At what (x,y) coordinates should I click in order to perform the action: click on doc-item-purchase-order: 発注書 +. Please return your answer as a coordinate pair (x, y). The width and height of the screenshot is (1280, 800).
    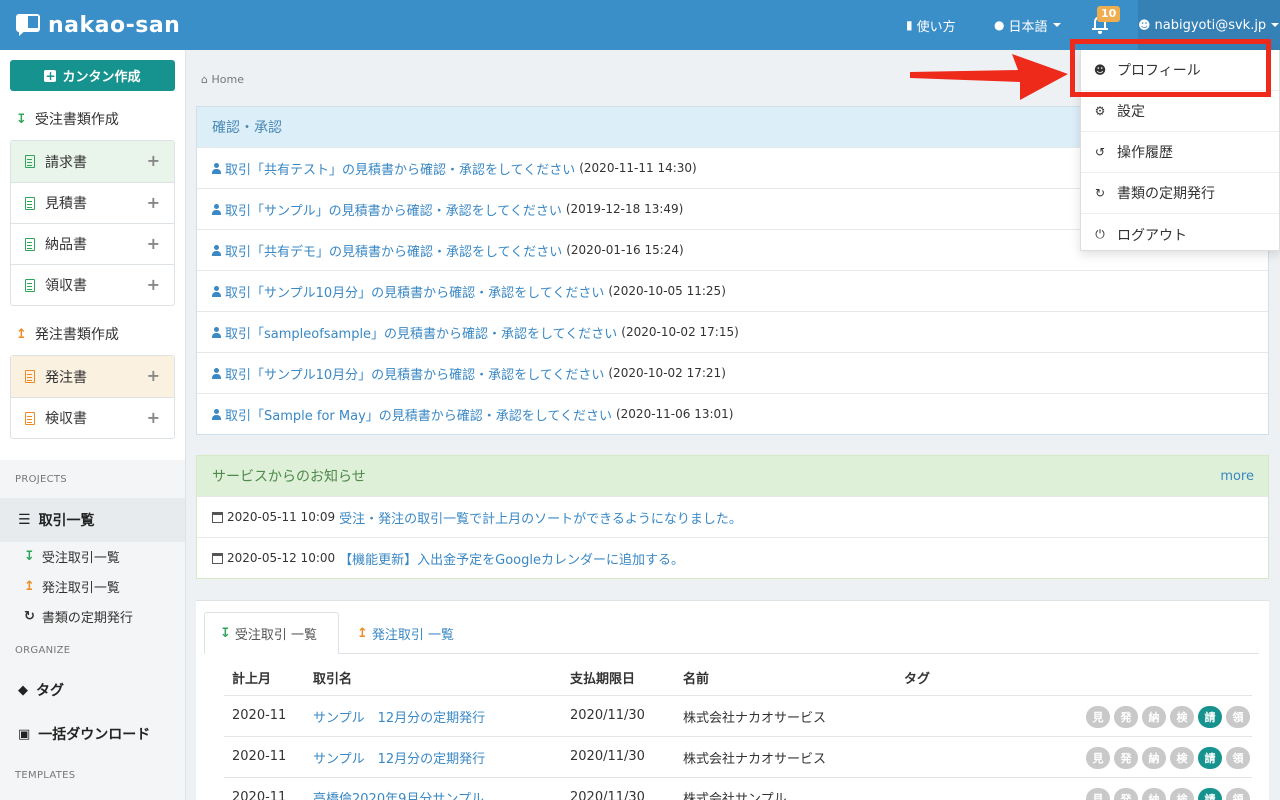
    Looking at the image, I should click on (92, 376).